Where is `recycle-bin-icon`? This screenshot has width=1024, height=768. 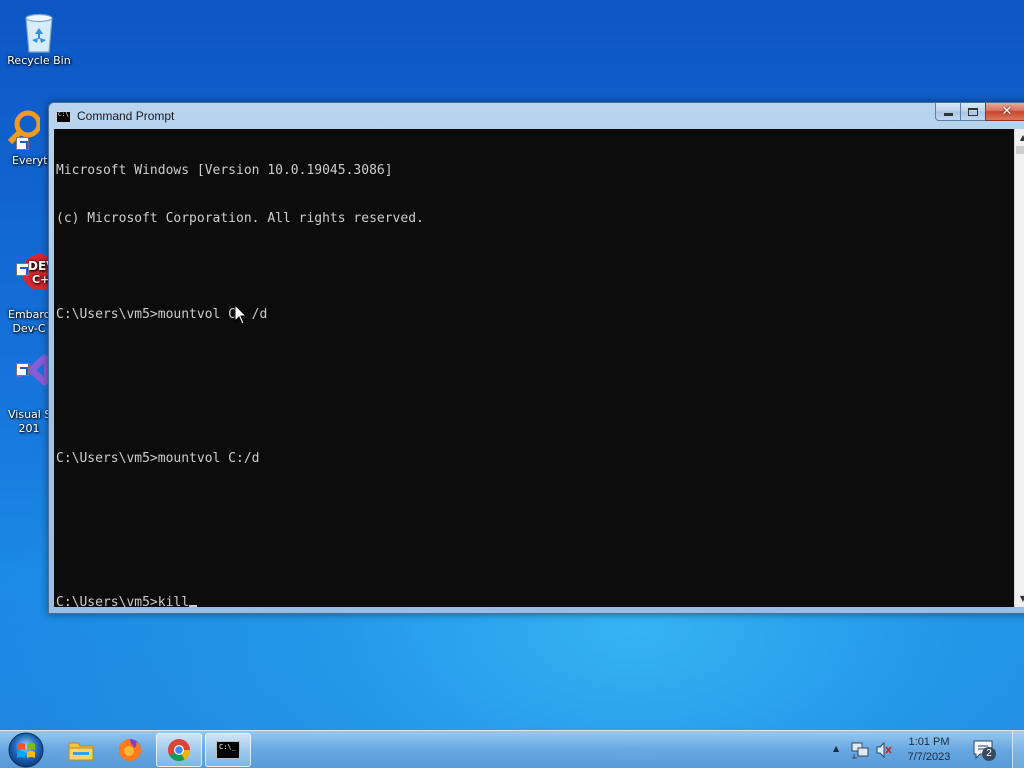
recycle-bin-icon is located at coordinates (39, 31).